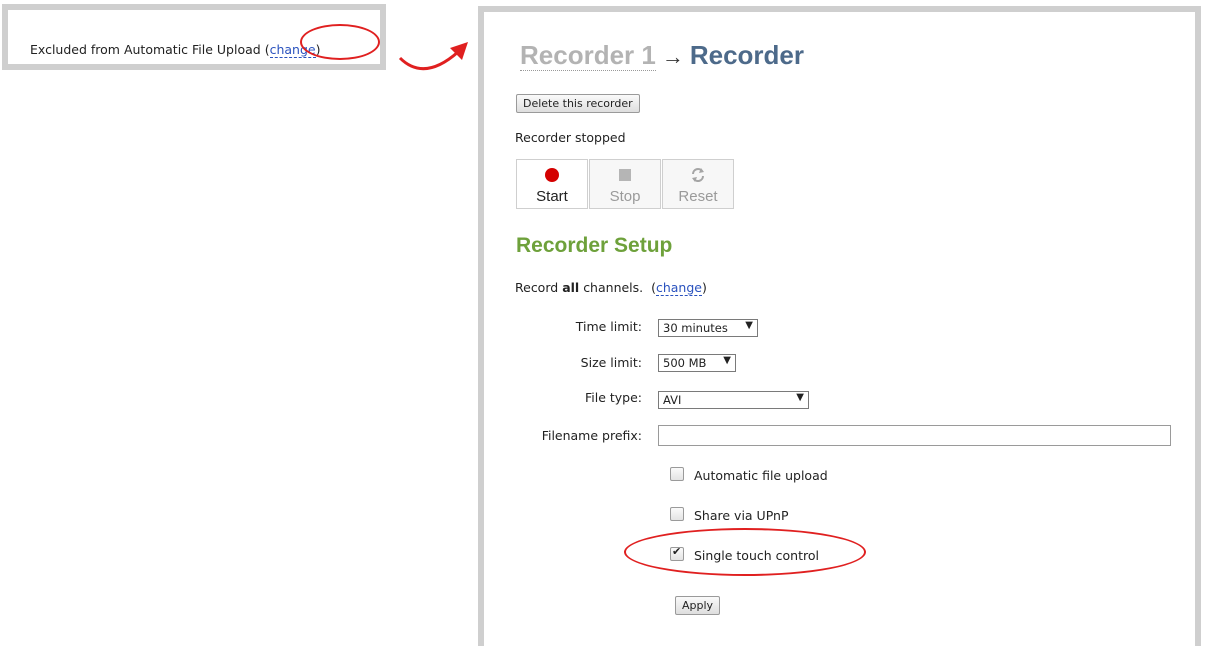 The width and height of the screenshot is (1207, 648). I want to click on start-label: Start, so click(552, 196).